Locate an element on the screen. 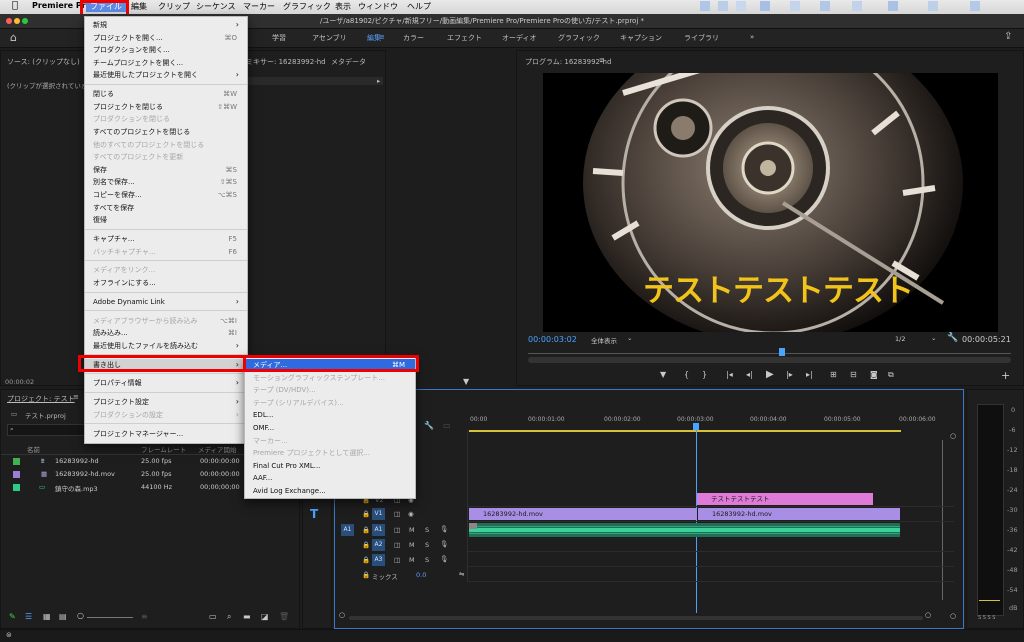 This screenshot has height=642, width=1024. menu-sequence: シーケンス is located at coordinates (216, 6).